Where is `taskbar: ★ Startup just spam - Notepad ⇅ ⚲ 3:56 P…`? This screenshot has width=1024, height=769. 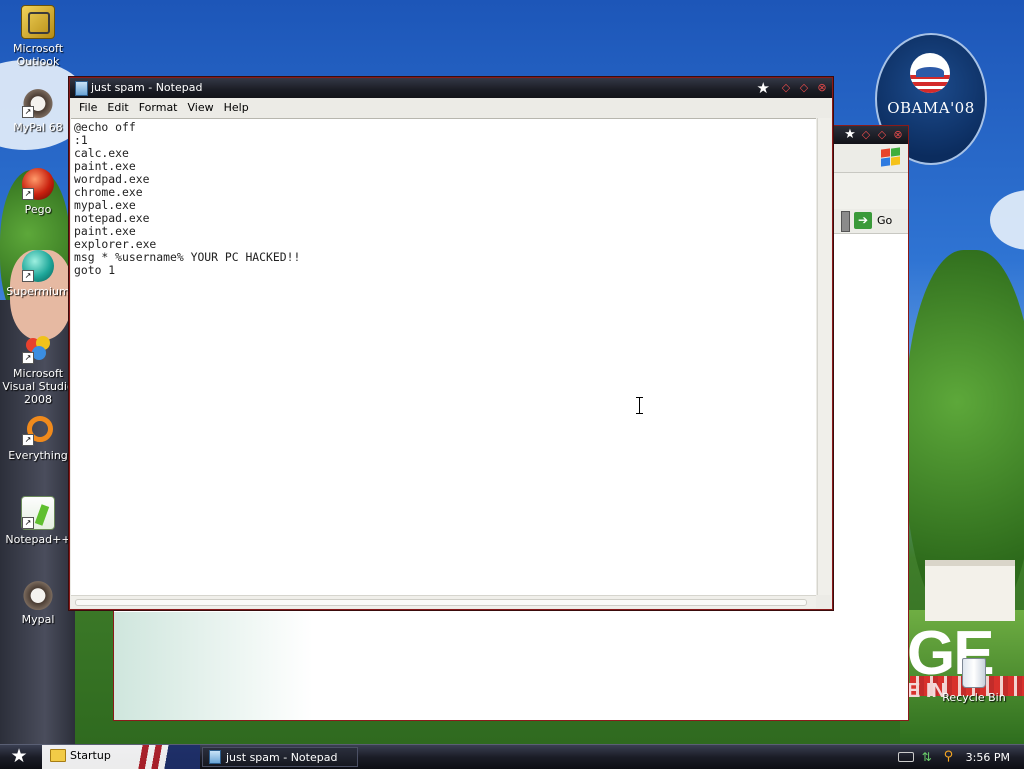 taskbar: ★ Startup just spam - Notepad ⇅ ⚲ 3:56 P… is located at coordinates (512, 756).